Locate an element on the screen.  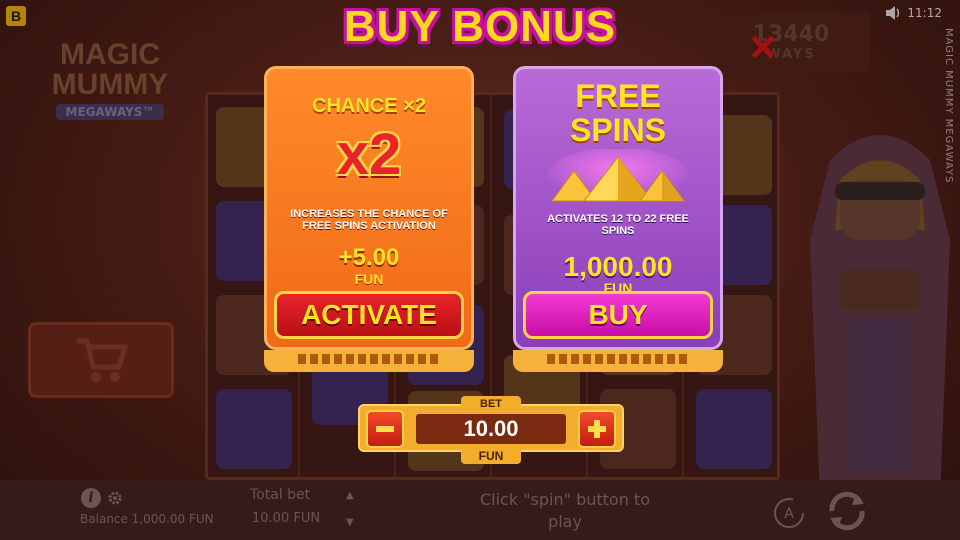
free-spins-heading: FREE SPINS is located at coordinates (618, 113).